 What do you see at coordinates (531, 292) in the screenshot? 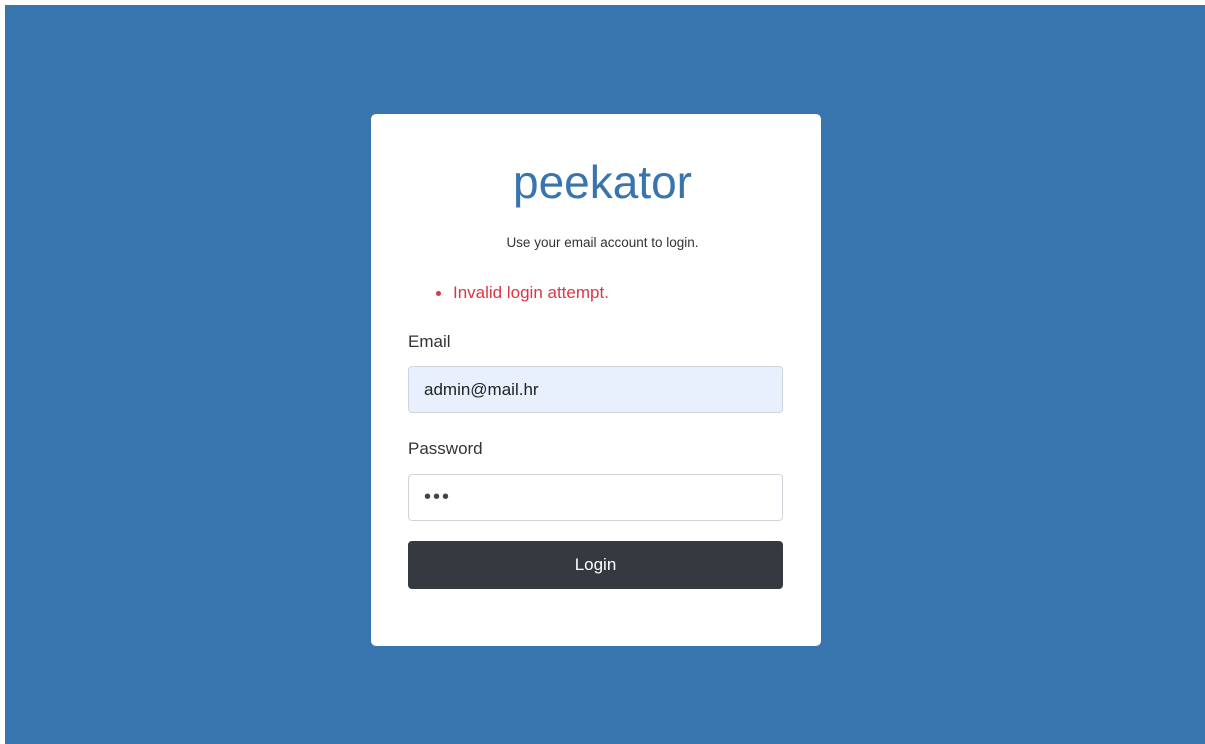
I see `error-text: Invalid login attempt.` at bounding box center [531, 292].